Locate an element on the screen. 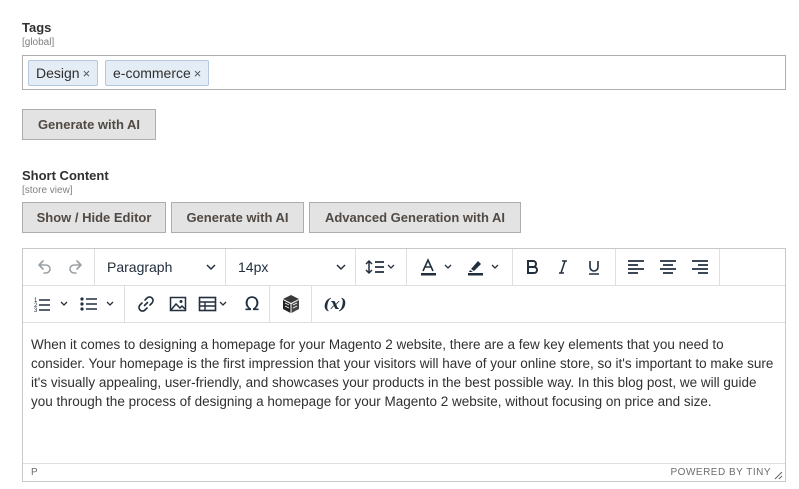 The height and width of the screenshot is (489, 799). toolbar-row-2: 1 2 3 Ω (x) is located at coordinates (404, 304).